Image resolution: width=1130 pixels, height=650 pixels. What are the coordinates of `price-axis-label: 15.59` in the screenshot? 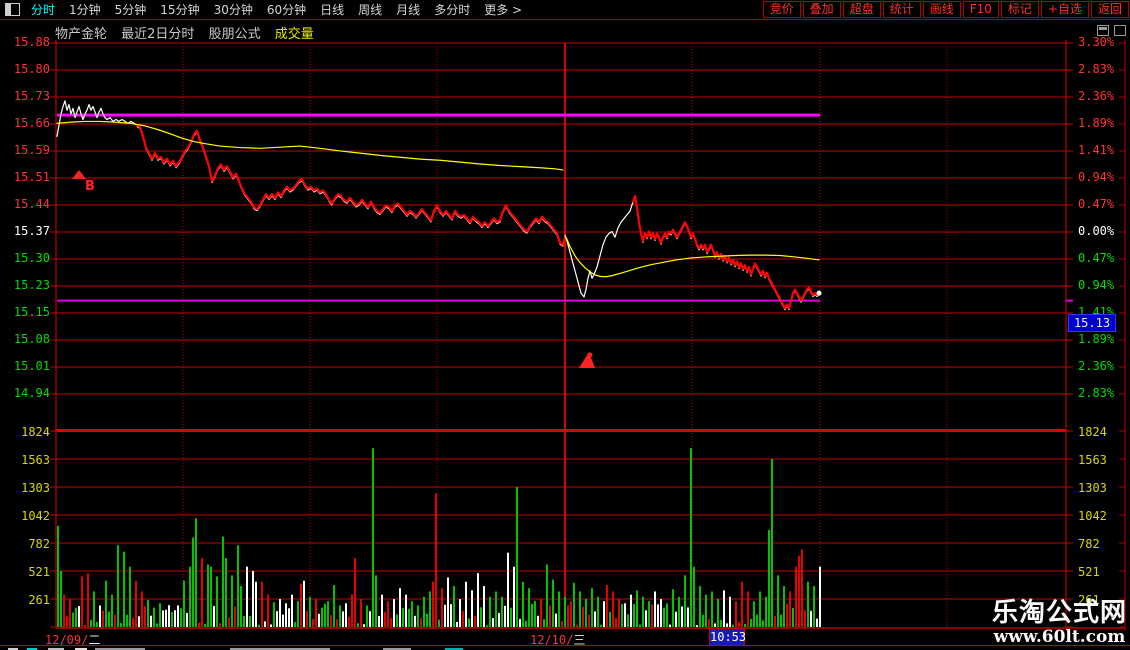 It's located at (31, 150).